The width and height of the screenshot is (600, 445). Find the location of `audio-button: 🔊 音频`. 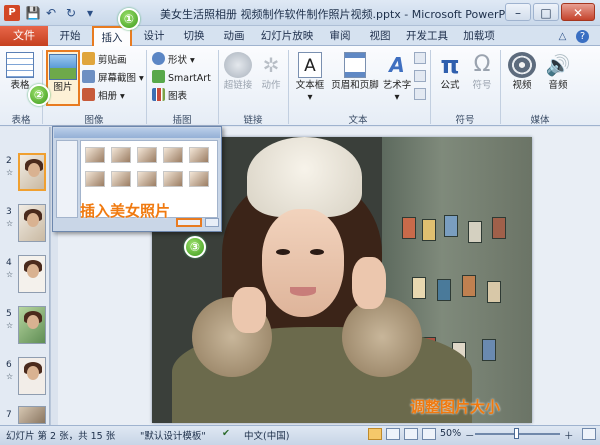

audio-button: 🔊 音频 is located at coordinates (558, 78).